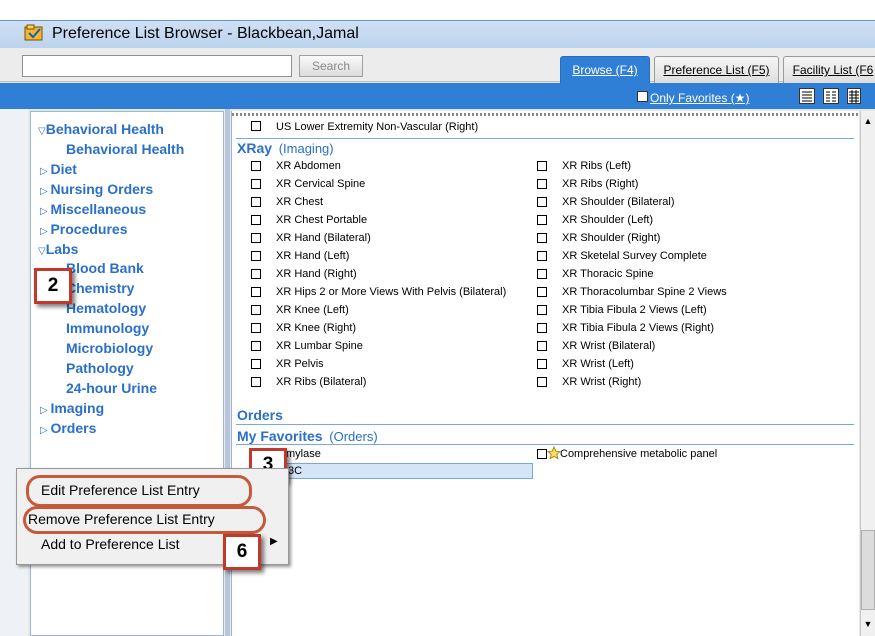 The height and width of the screenshot is (636, 875). Describe the element at coordinates (300, 364) in the screenshot. I see `xray-item: XR Pelvis` at that location.